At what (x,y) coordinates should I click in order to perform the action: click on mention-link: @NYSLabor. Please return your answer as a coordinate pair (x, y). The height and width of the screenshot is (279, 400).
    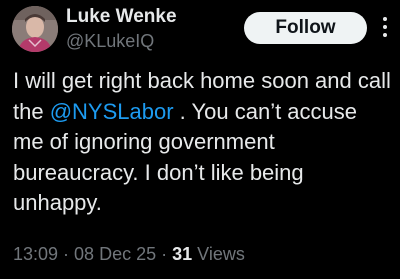
    Looking at the image, I should click on (112, 111).